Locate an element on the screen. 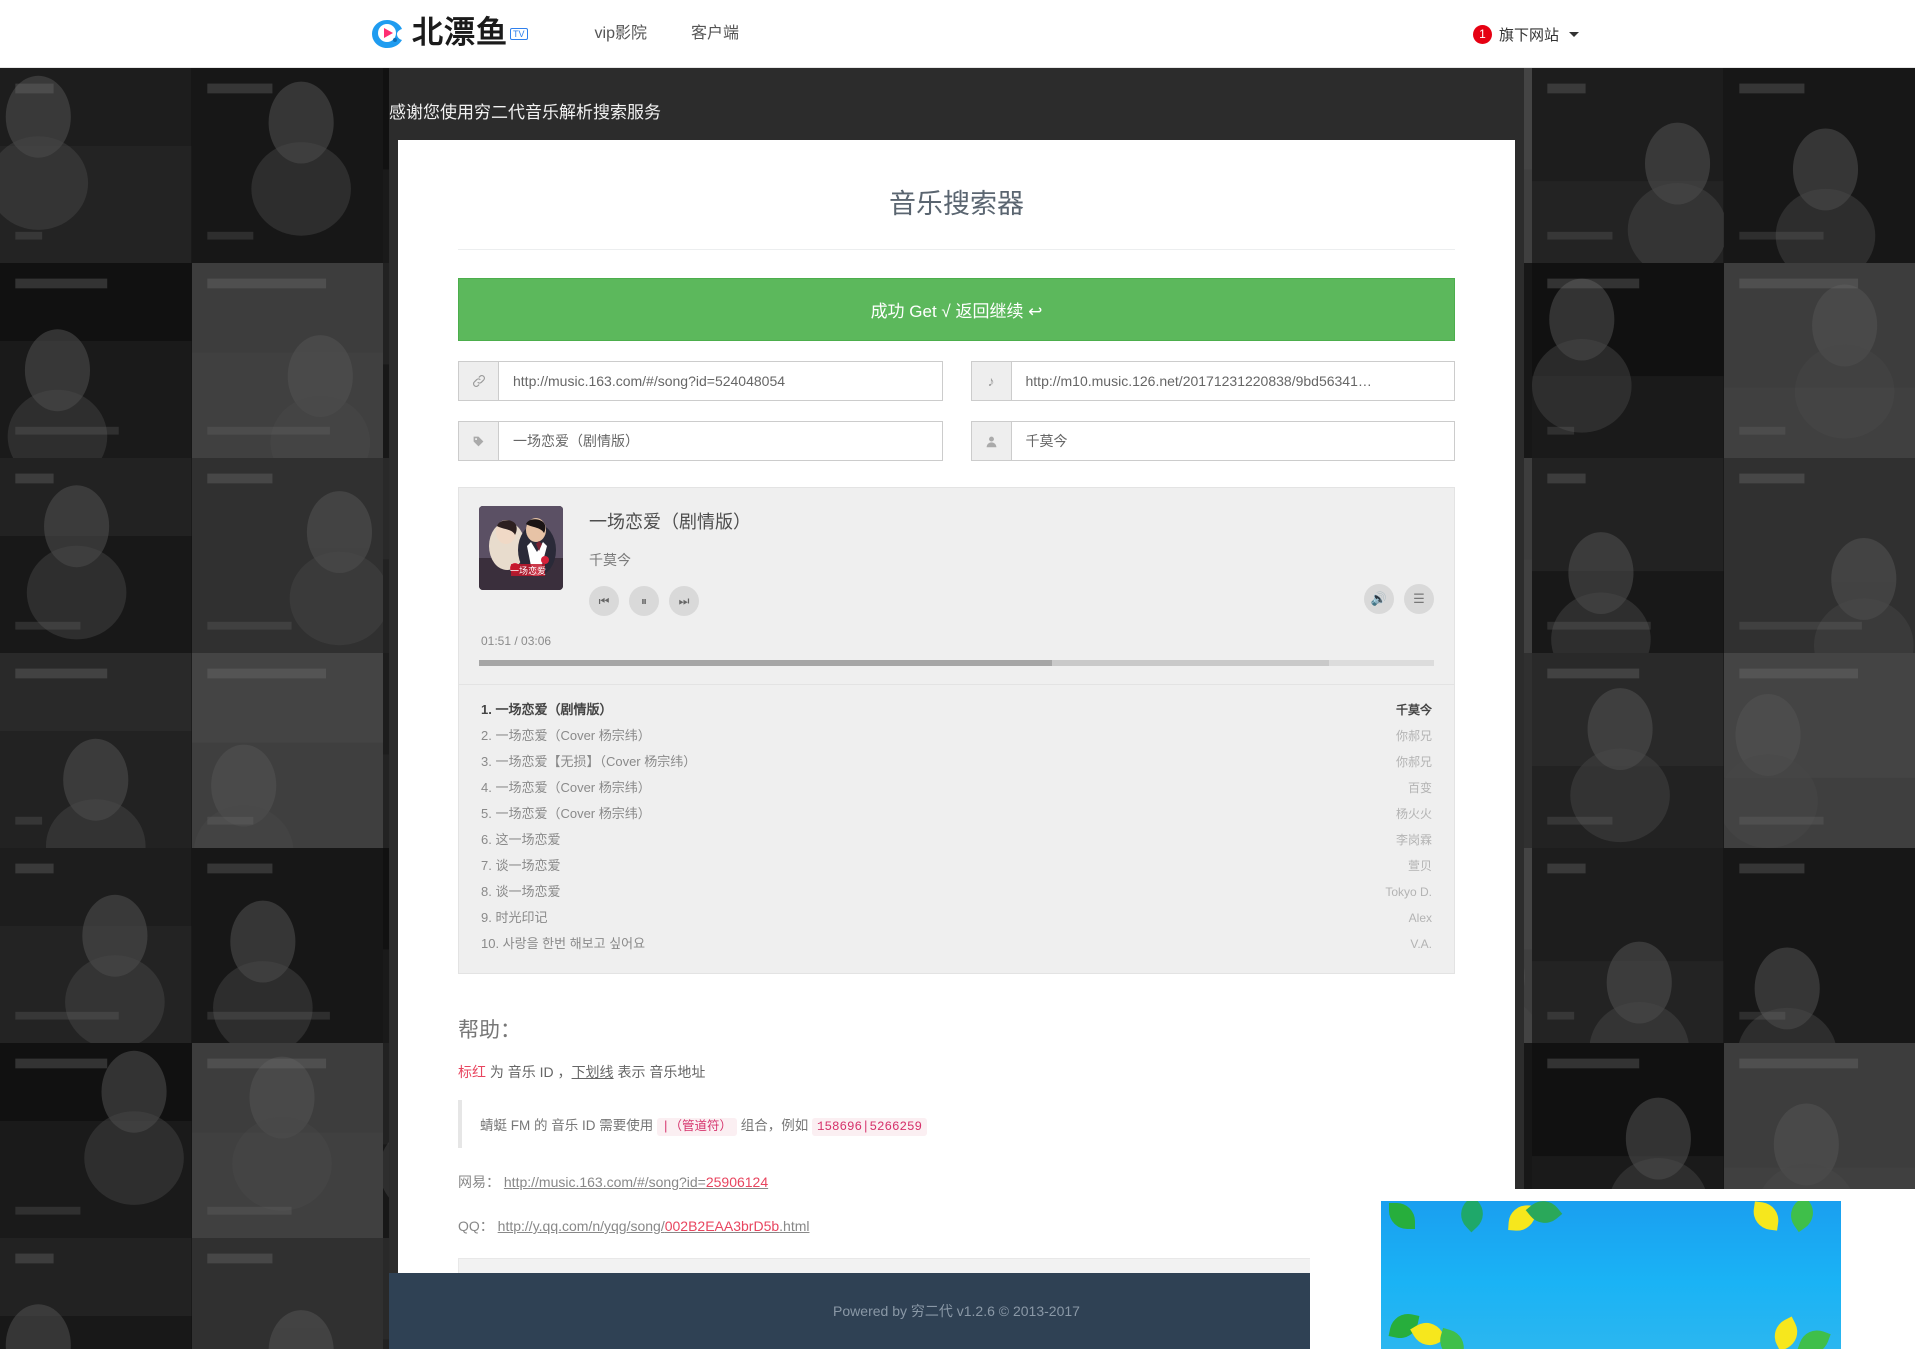 Image resolution: width=1915 pixels, height=1349 pixels. playlist-item: 3. 一场恋爱【无损】（Cover 杨宗纬） 你郝兄 is located at coordinates (956, 762).